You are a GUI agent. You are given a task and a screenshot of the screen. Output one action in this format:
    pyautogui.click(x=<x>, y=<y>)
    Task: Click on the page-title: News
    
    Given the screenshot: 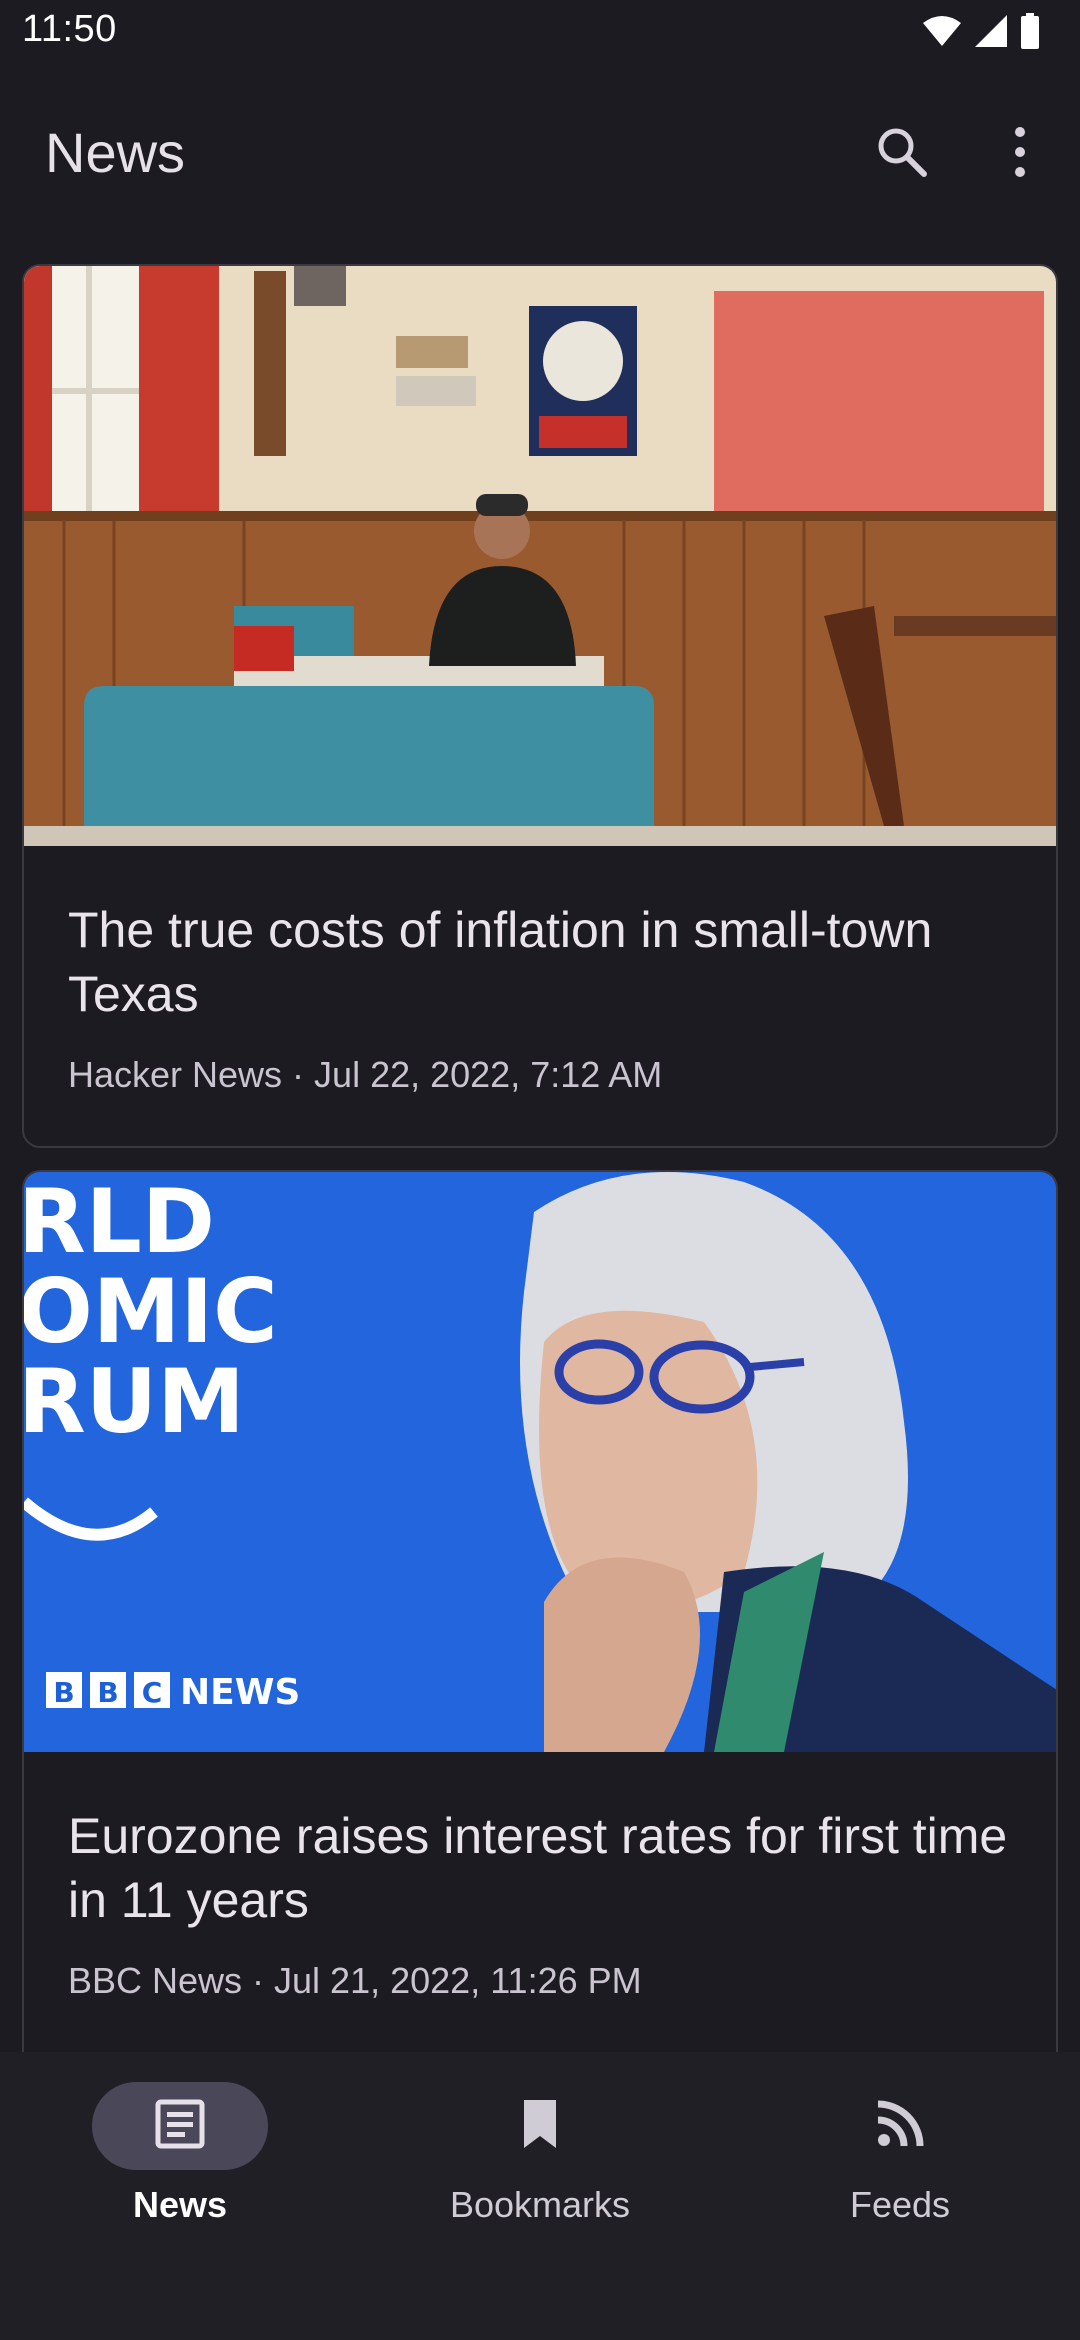 What is the action you would take?
    pyautogui.click(x=115, y=152)
    